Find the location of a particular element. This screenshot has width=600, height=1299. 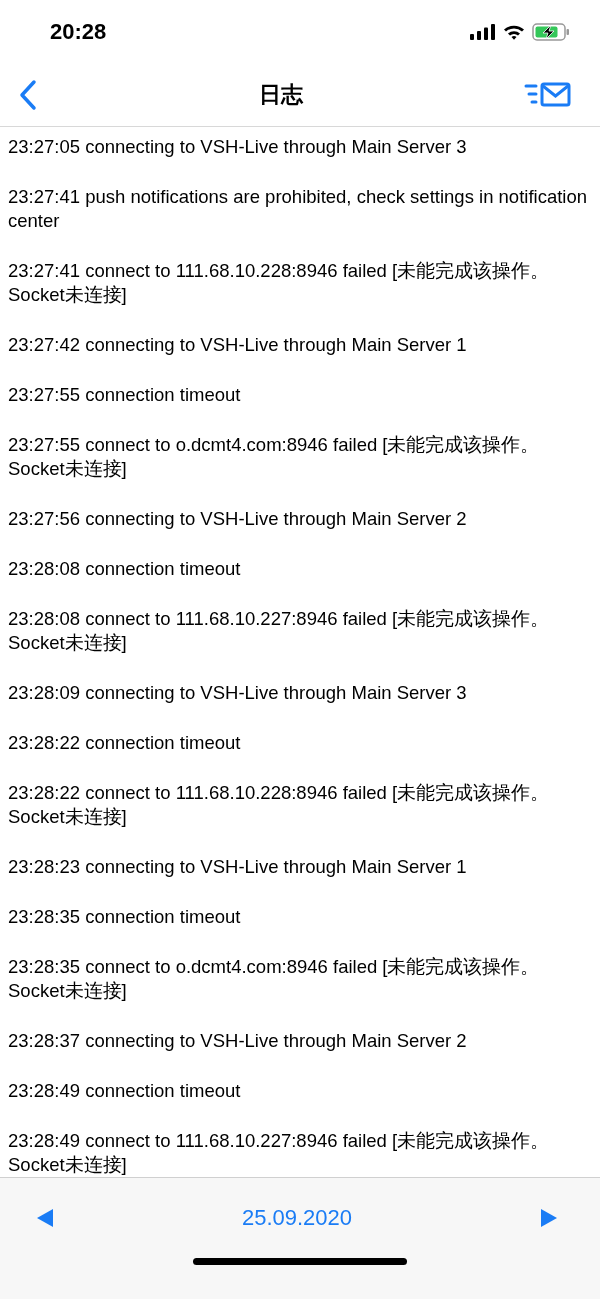

nav-title: 日志 is located at coordinates (281, 94).